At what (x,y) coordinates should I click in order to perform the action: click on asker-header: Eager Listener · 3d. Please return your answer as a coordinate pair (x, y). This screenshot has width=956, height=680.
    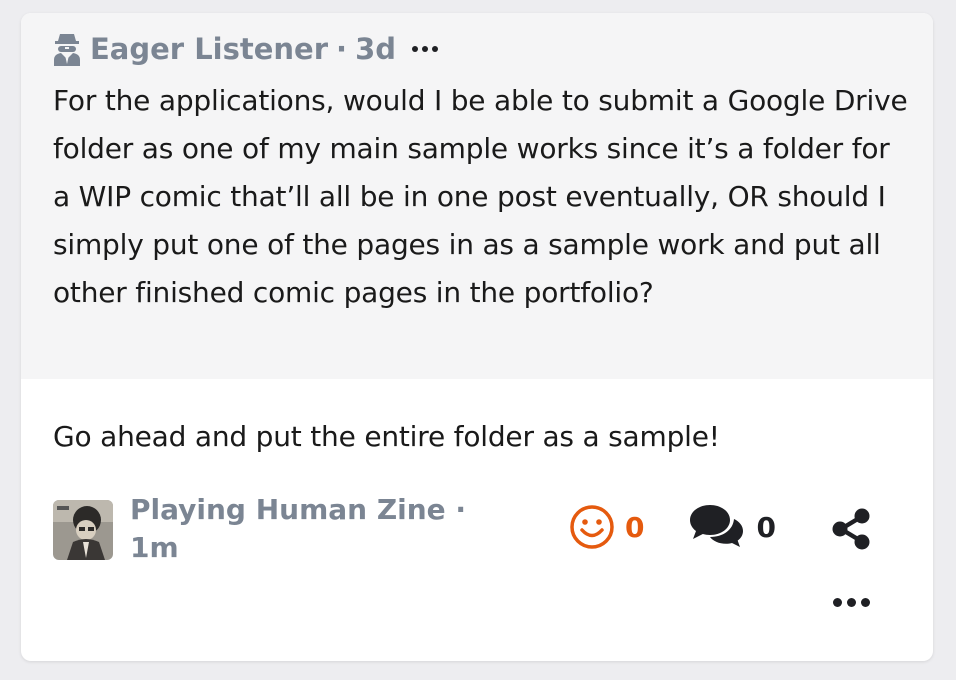
    Looking at the image, I should click on (245, 49).